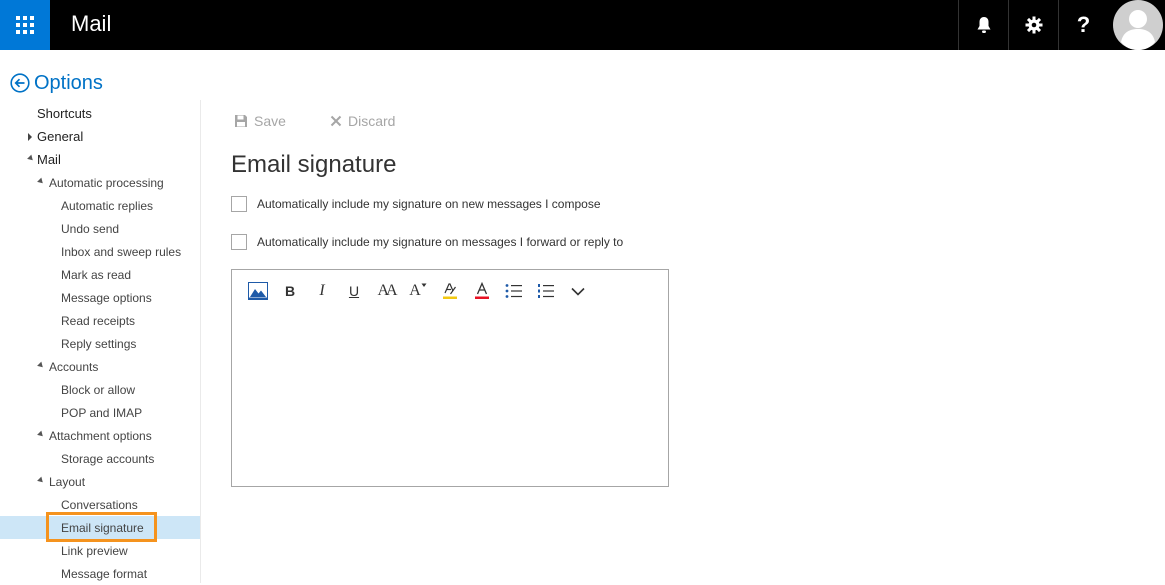  What do you see at coordinates (30, 137) in the screenshot?
I see `caret-right-icon` at bounding box center [30, 137].